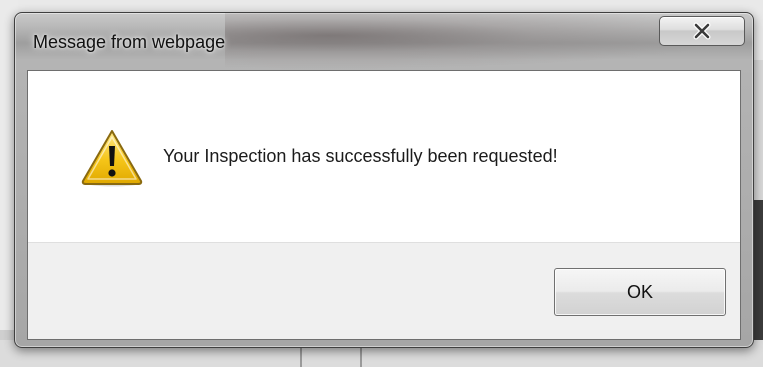 Image resolution: width=763 pixels, height=367 pixels. I want to click on dialog-title: Message from webpage, so click(129, 42).